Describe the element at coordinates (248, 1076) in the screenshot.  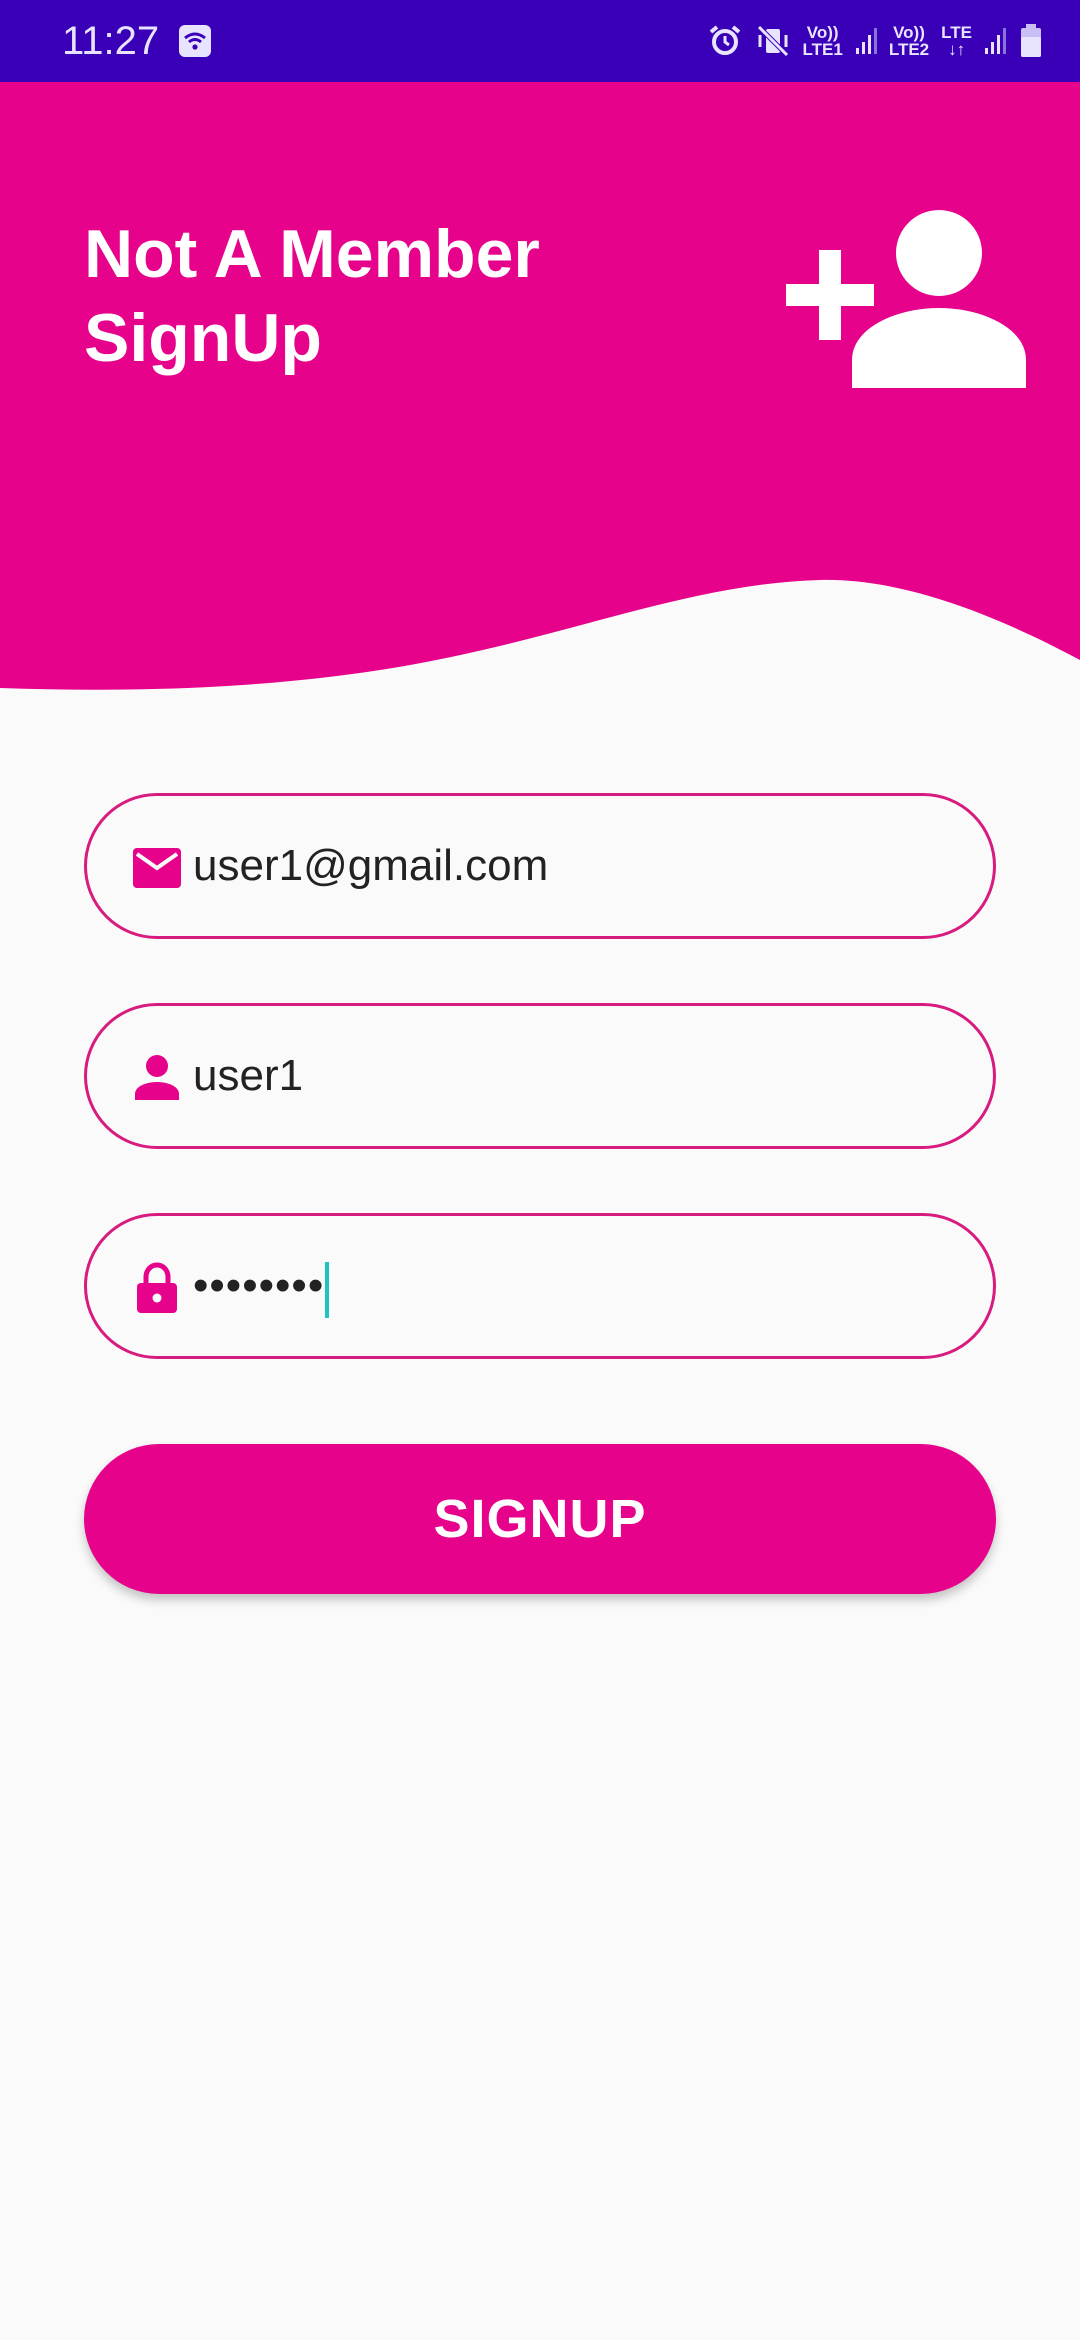
I see `username-value: user1` at that location.